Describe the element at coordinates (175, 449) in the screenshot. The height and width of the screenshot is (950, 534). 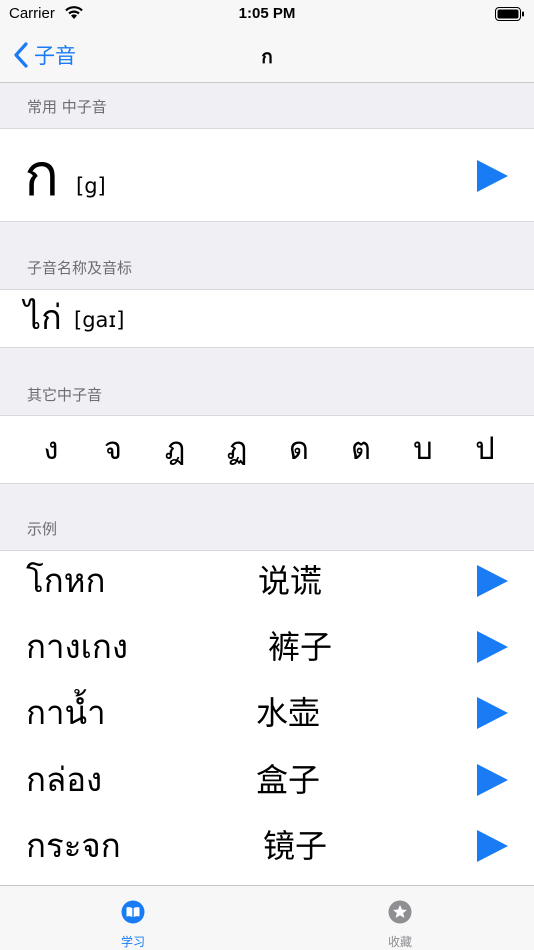
I see `consonant-item: ฎ` at that location.